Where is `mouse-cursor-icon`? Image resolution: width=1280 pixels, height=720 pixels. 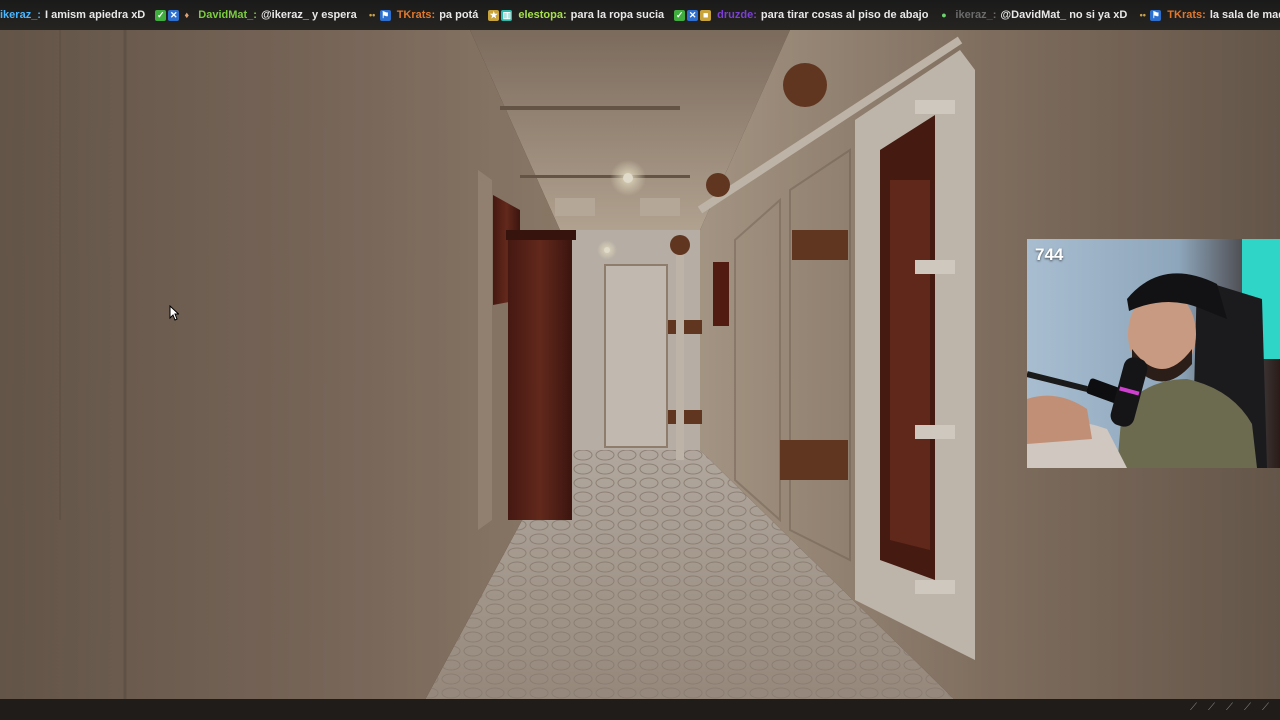 mouse-cursor-icon is located at coordinates (174, 313).